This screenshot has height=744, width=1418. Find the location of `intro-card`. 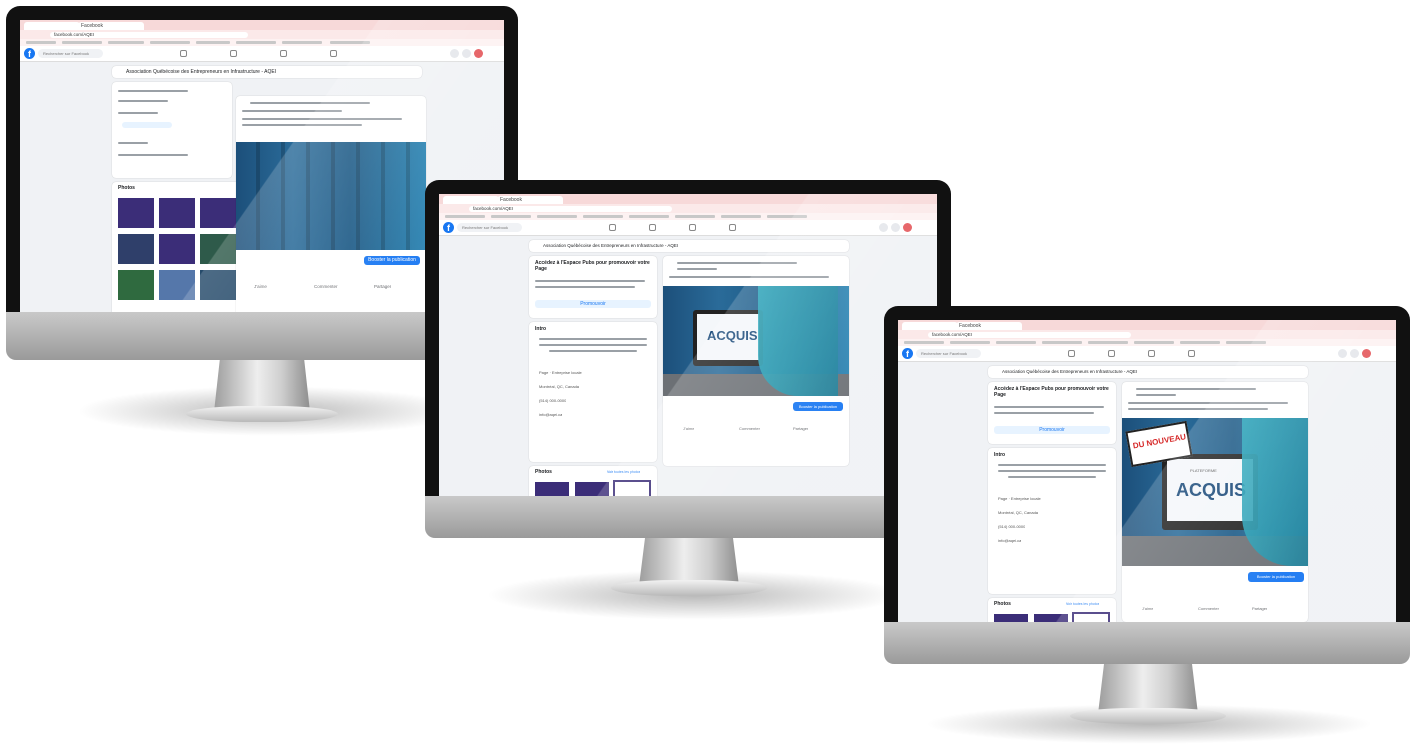

intro-card is located at coordinates (172, 130).